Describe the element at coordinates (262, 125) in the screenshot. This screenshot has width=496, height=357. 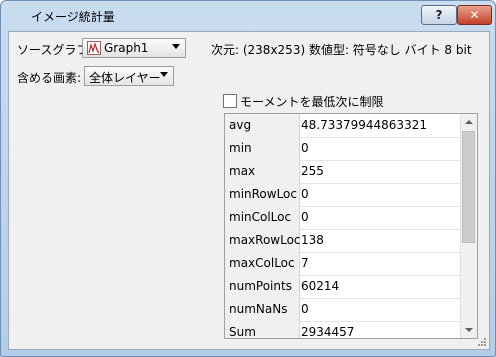
I see `stat-key: avg` at that location.